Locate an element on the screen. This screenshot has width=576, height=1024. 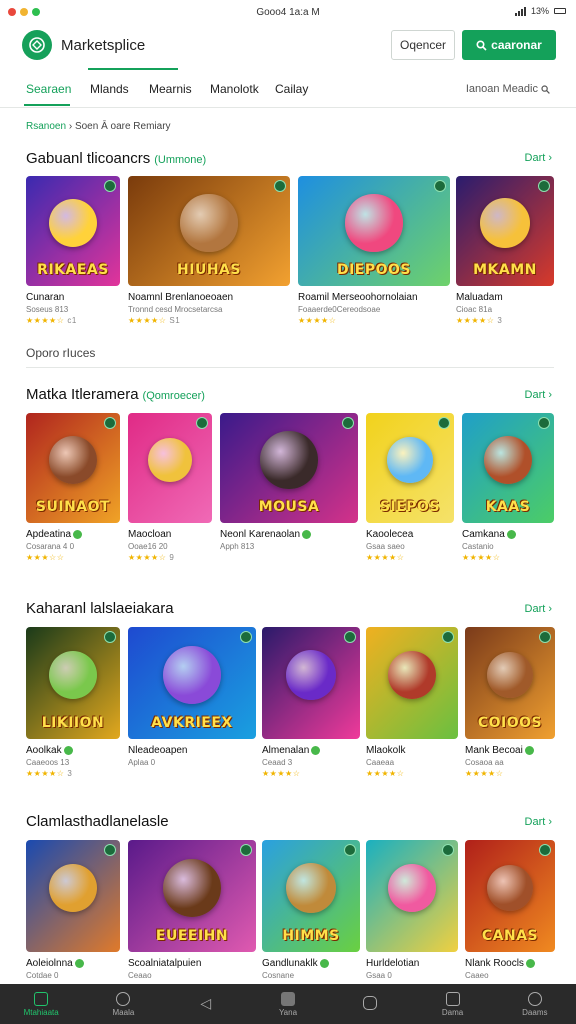
app-card: MOUSA Neonl Karenaolan Apph 813 is located at coordinates (289, 492).